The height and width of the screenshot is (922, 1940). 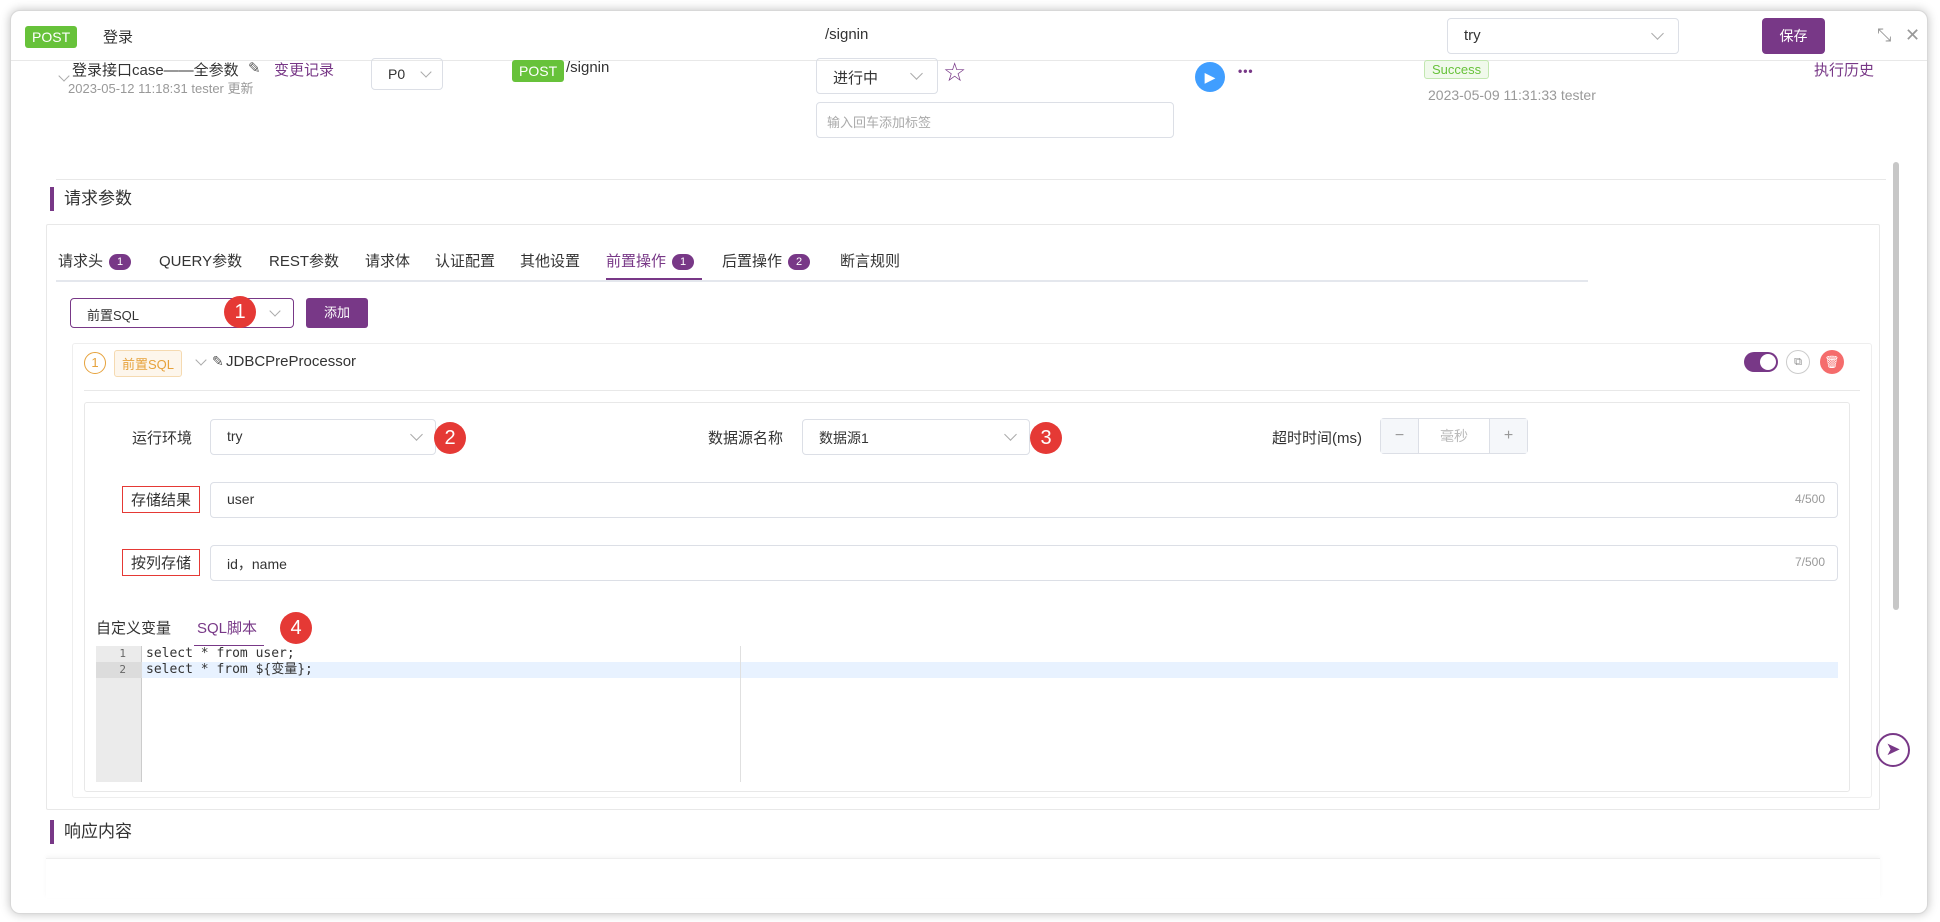 What do you see at coordinates (296, 628) in the screenshot?
I see `annotation-marker-4: 4` at bounding box center [296, 628].